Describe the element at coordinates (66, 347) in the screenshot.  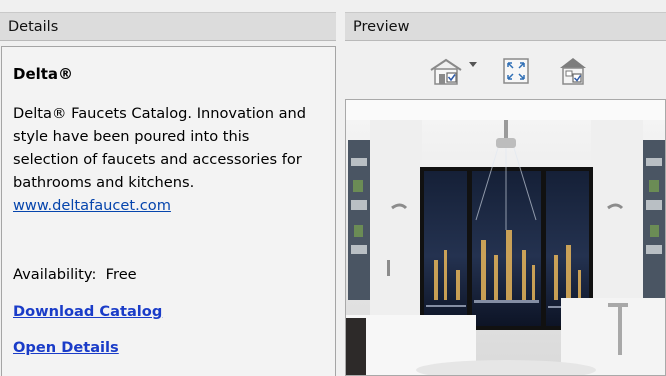
I see `open-details-link: Open Details` at that location.